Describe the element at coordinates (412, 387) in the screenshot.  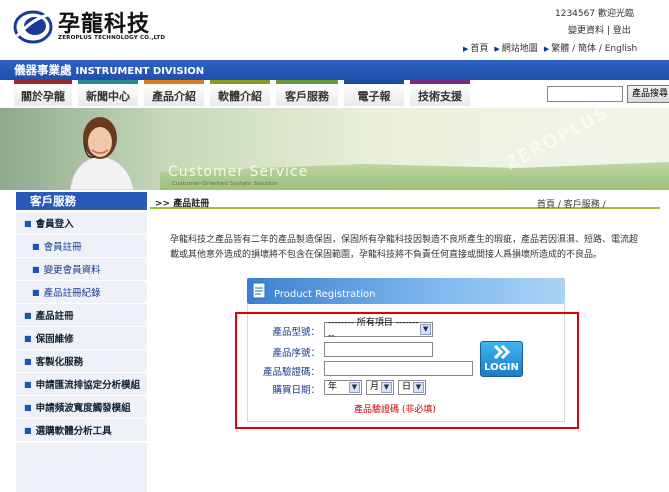
I see `day-select: 日 ▼` at that location.